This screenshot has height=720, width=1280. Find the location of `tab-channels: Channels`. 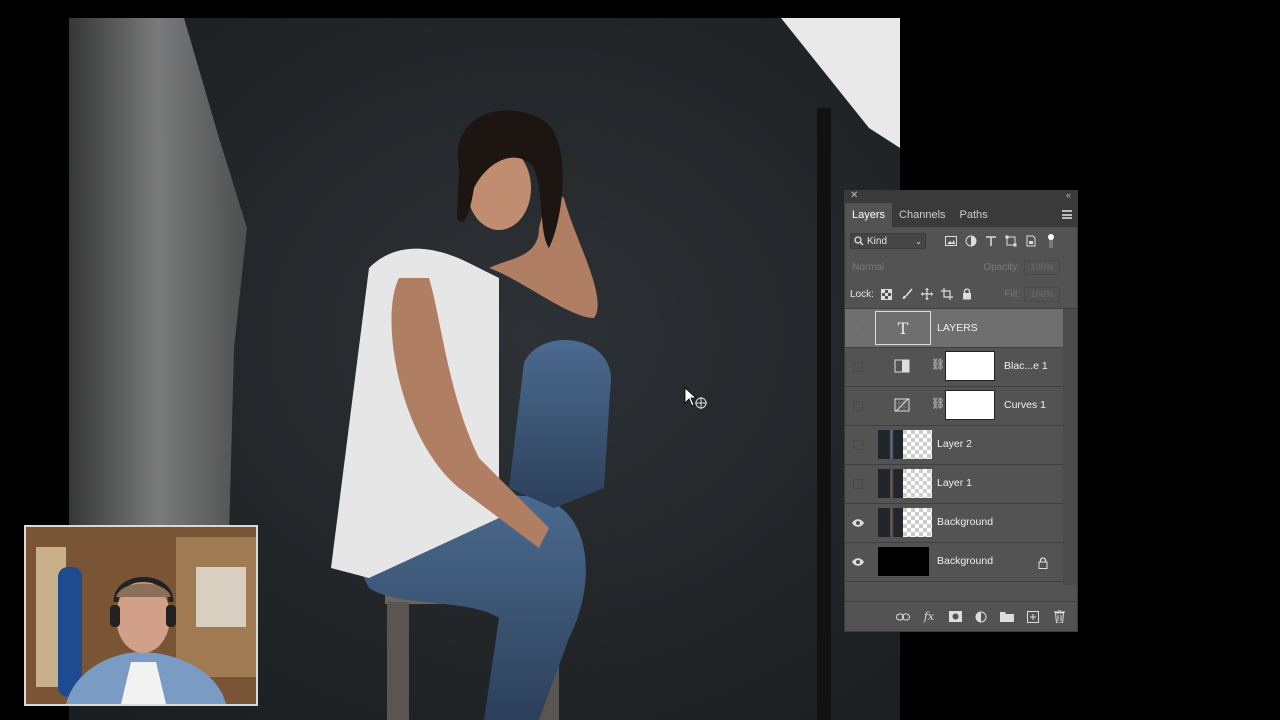

tab-channels: Channels is located at coordinates (922, 215).